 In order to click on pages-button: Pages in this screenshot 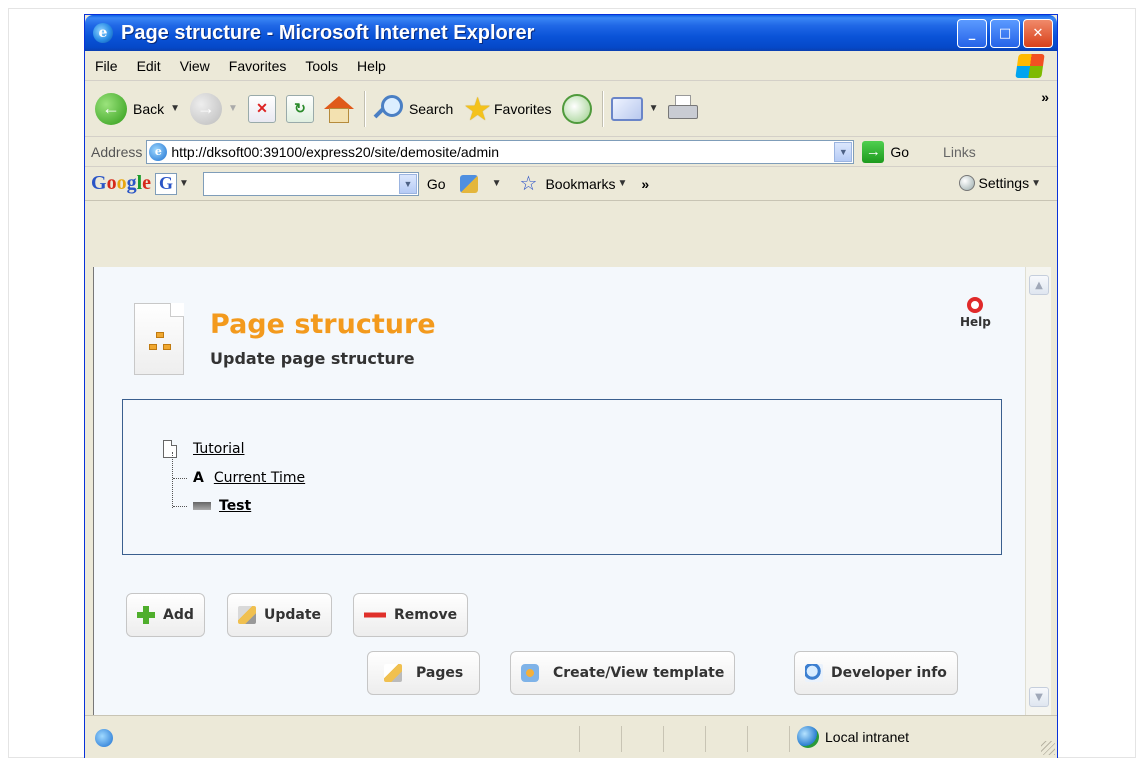, I will do `click(424, 673)`.